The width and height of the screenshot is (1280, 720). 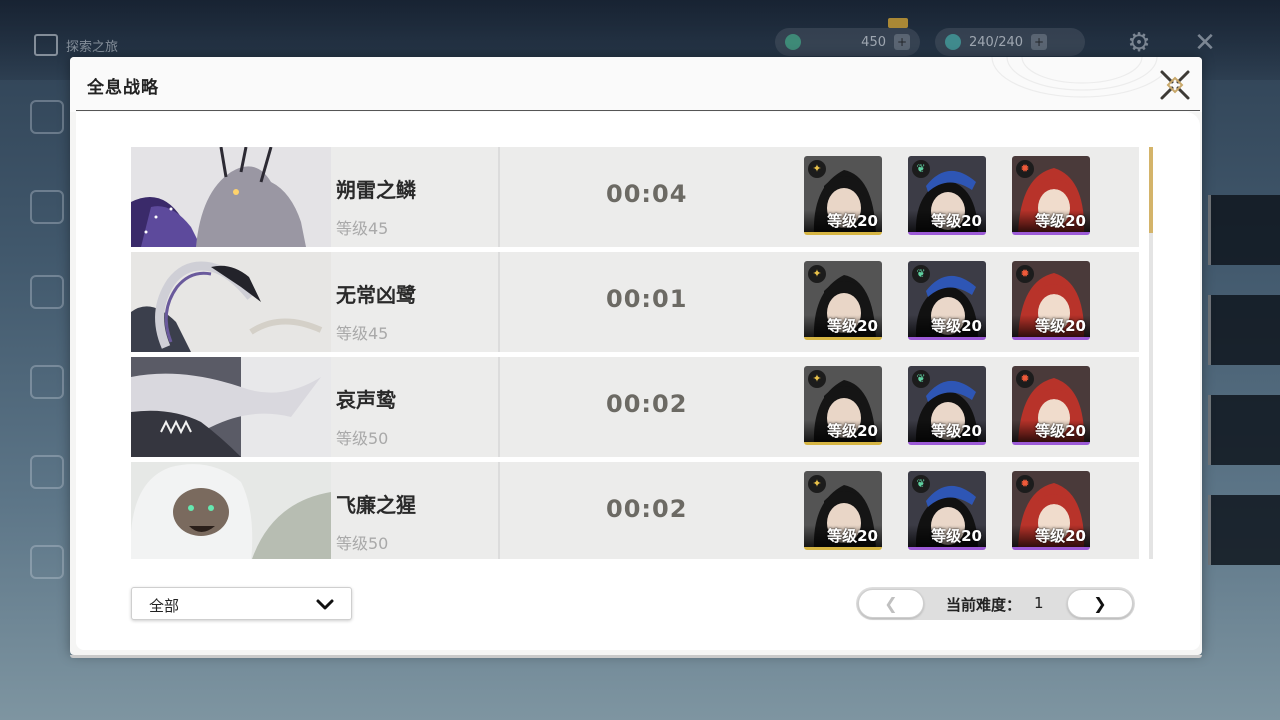 What do you see at coordinates (1151, 353) in the screenshot?
I see `list-scrollbar` at bounding box center [1151, 353].